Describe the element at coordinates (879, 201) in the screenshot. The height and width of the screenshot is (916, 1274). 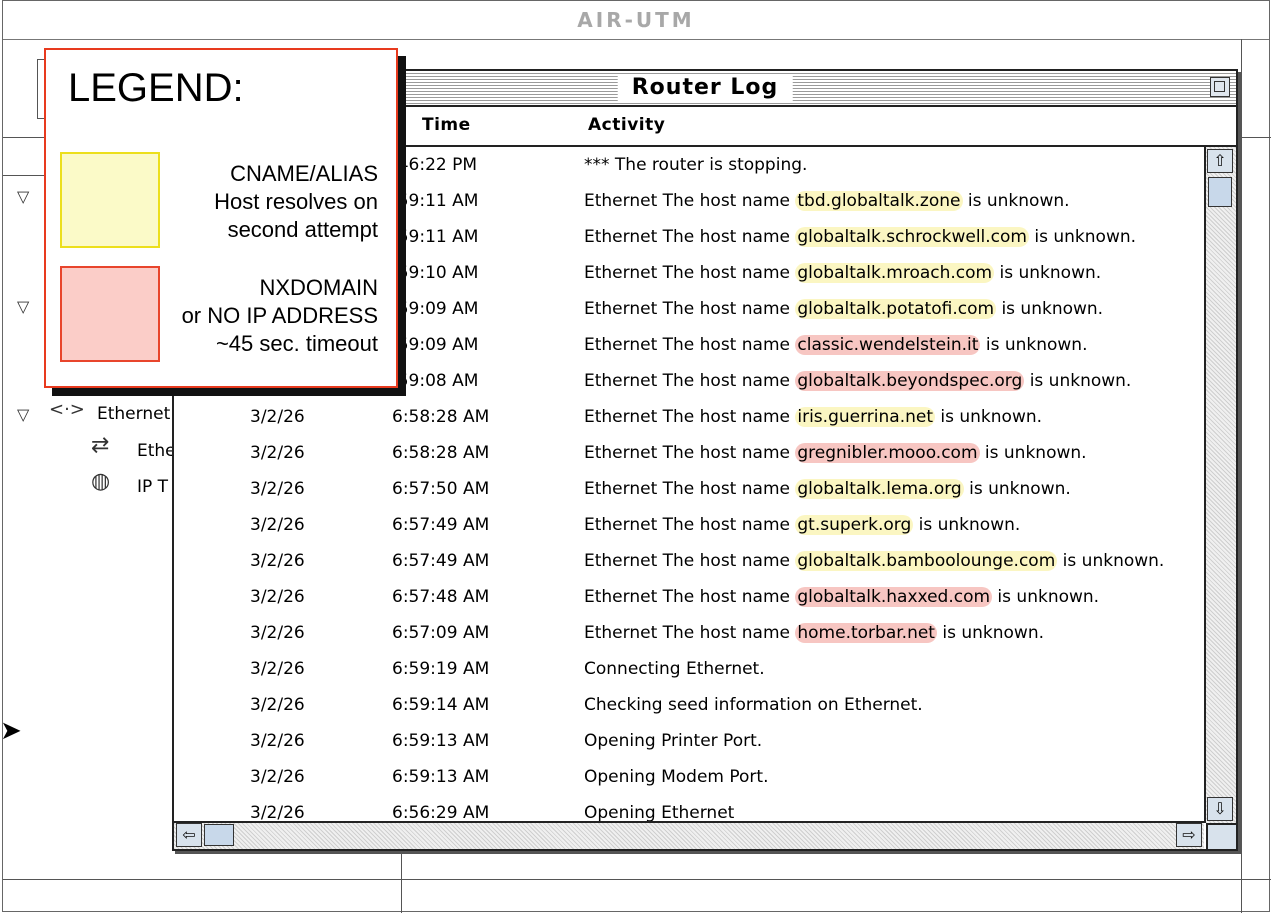
I see `host-name: tbd.globaltalk.zone` at that location.